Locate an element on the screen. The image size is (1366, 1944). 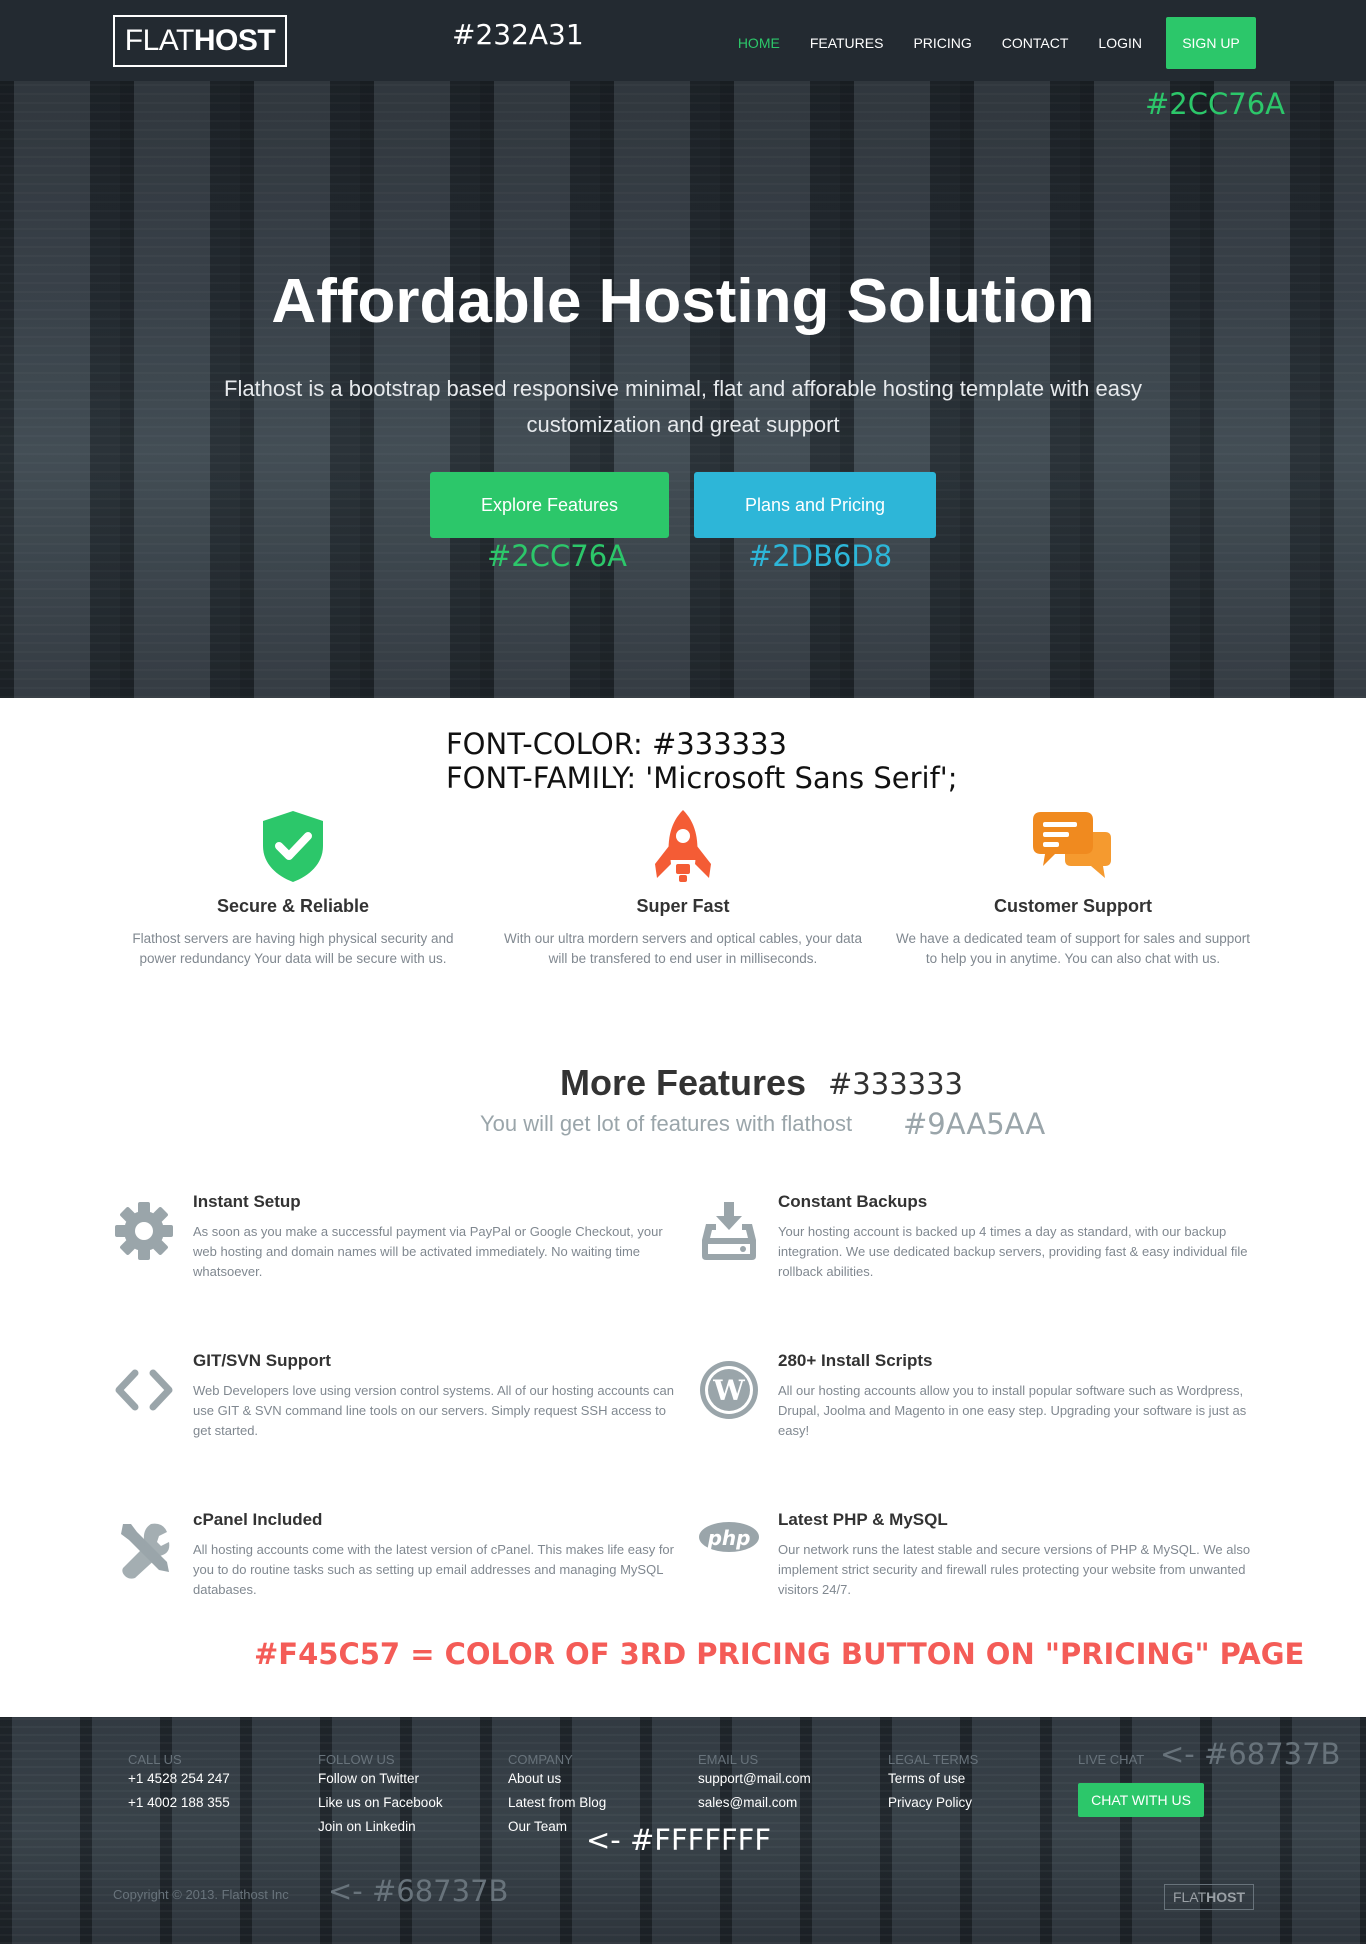
more-features-title: More Features is located at coordinates (683, 1082).